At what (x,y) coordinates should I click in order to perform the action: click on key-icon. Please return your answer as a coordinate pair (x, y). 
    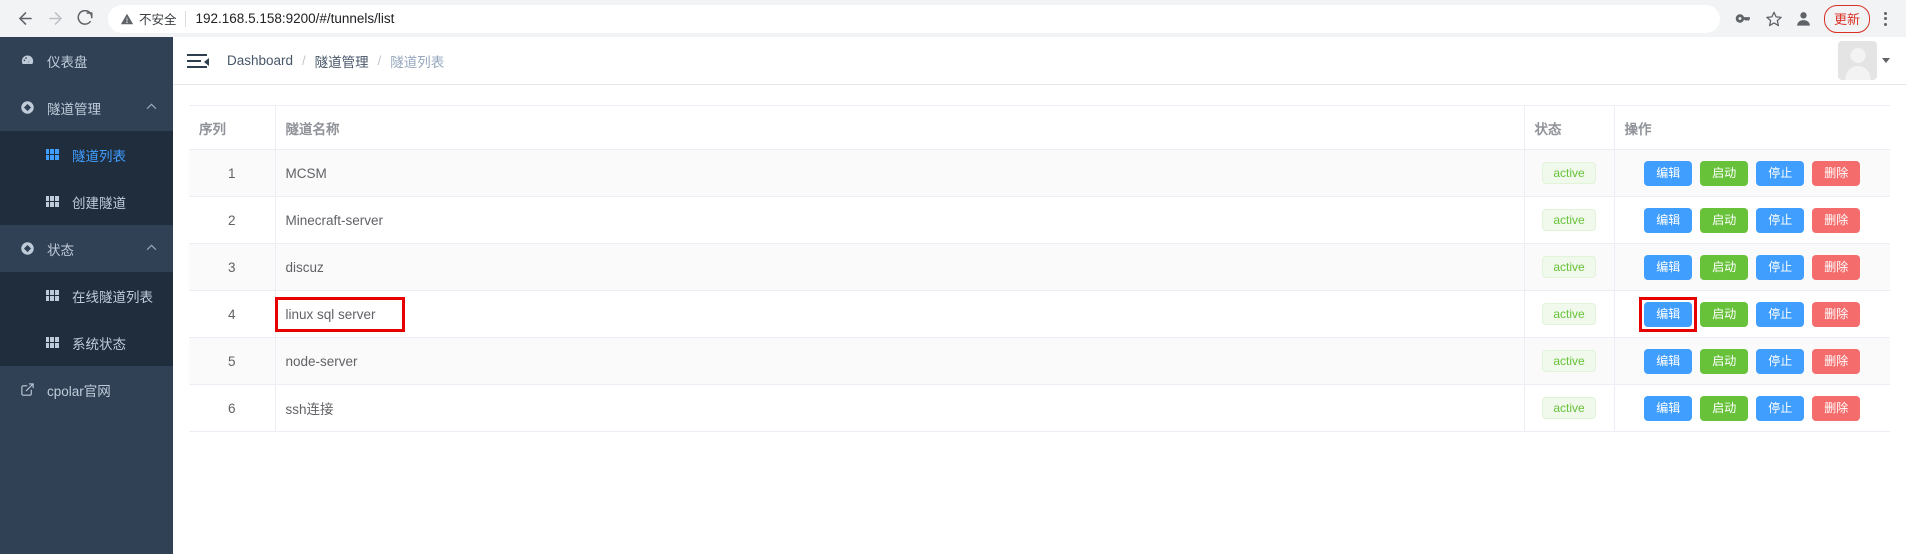
    Looking at the image, I should click on (1744, 19).